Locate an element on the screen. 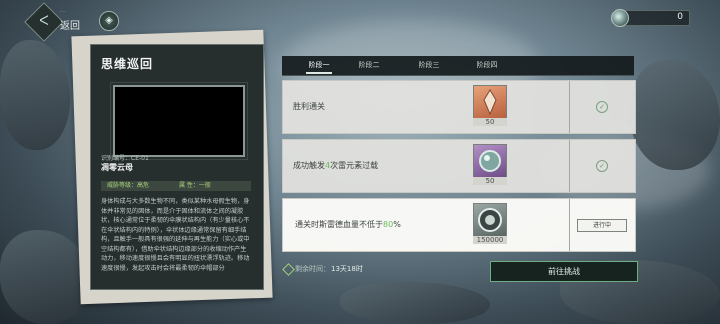 This screenshot has height=324, width=720. back-label: 返回 is located at coordinates (70, 24).